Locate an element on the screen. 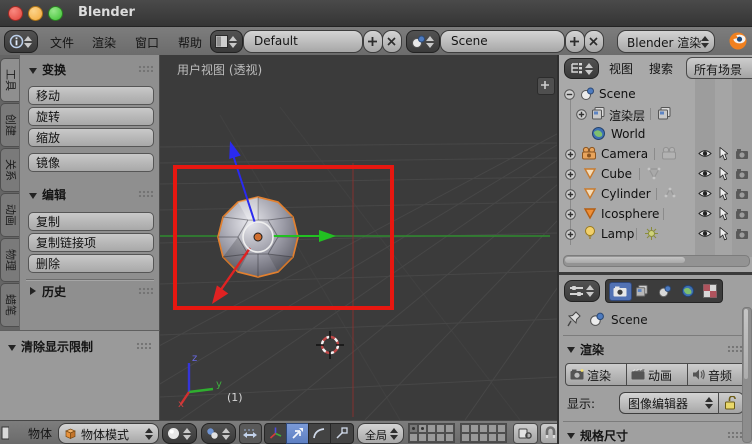  mode-select: 物体模式 is located at coordinates (108, 433).